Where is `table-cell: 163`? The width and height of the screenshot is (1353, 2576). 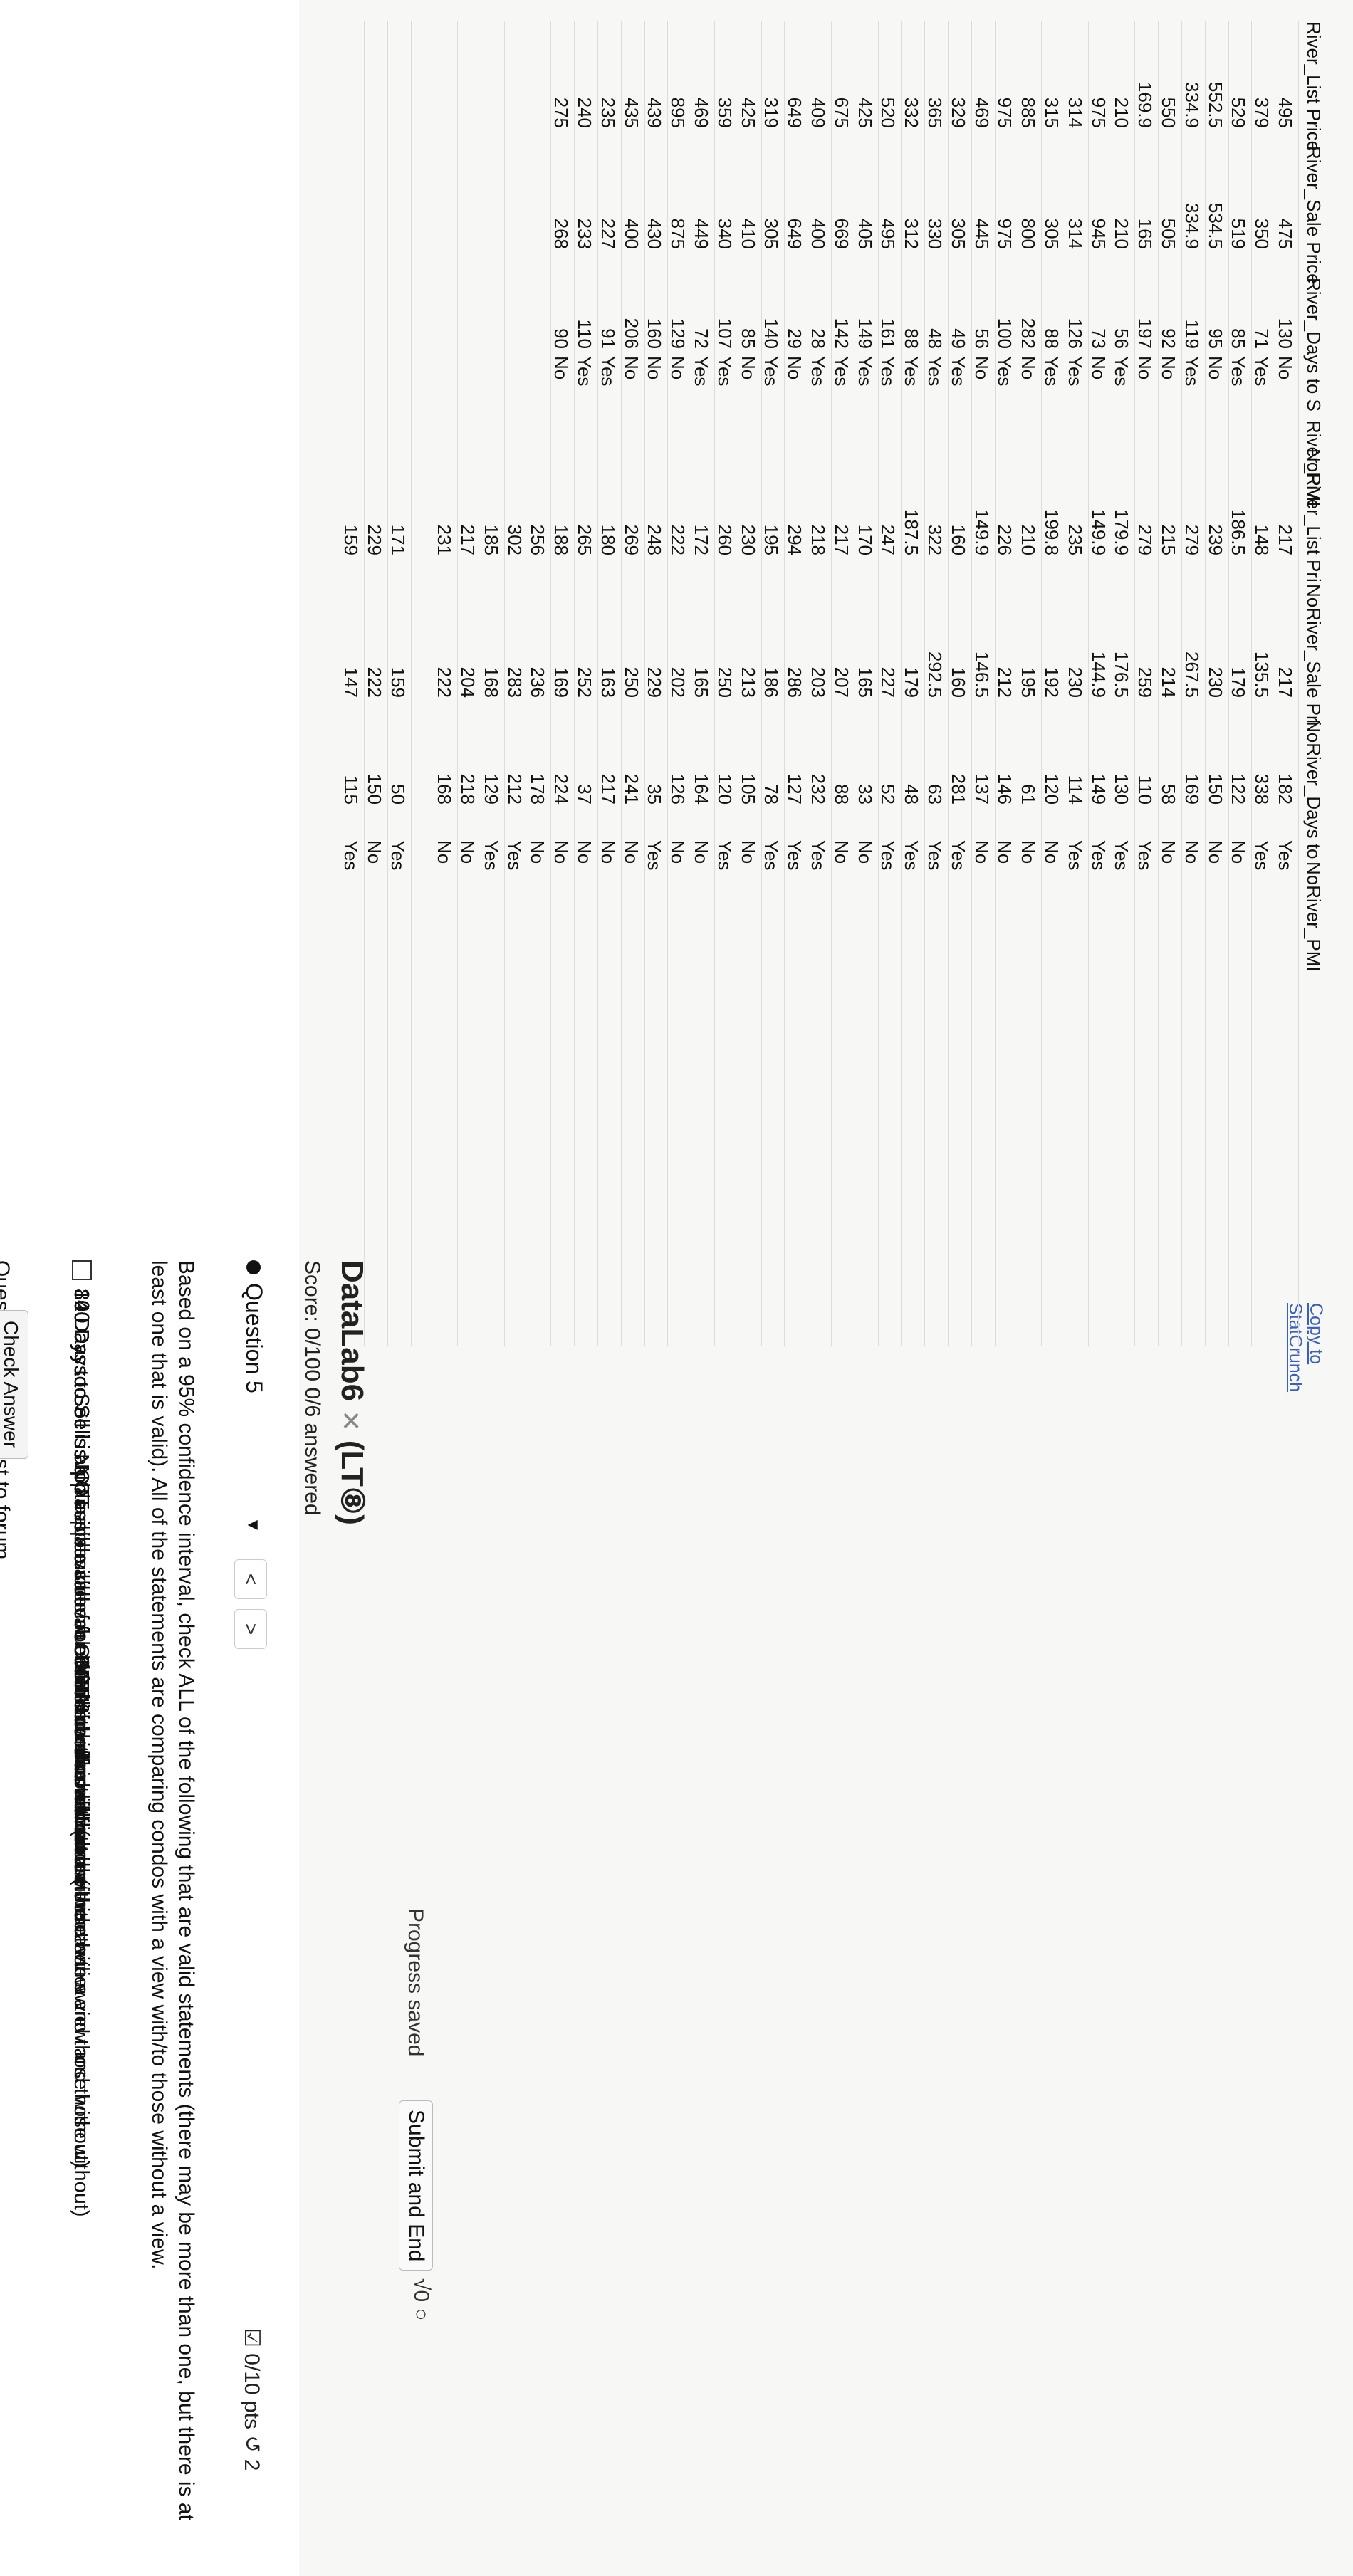 table-cell: 163 is located at coordinates (608, 682).